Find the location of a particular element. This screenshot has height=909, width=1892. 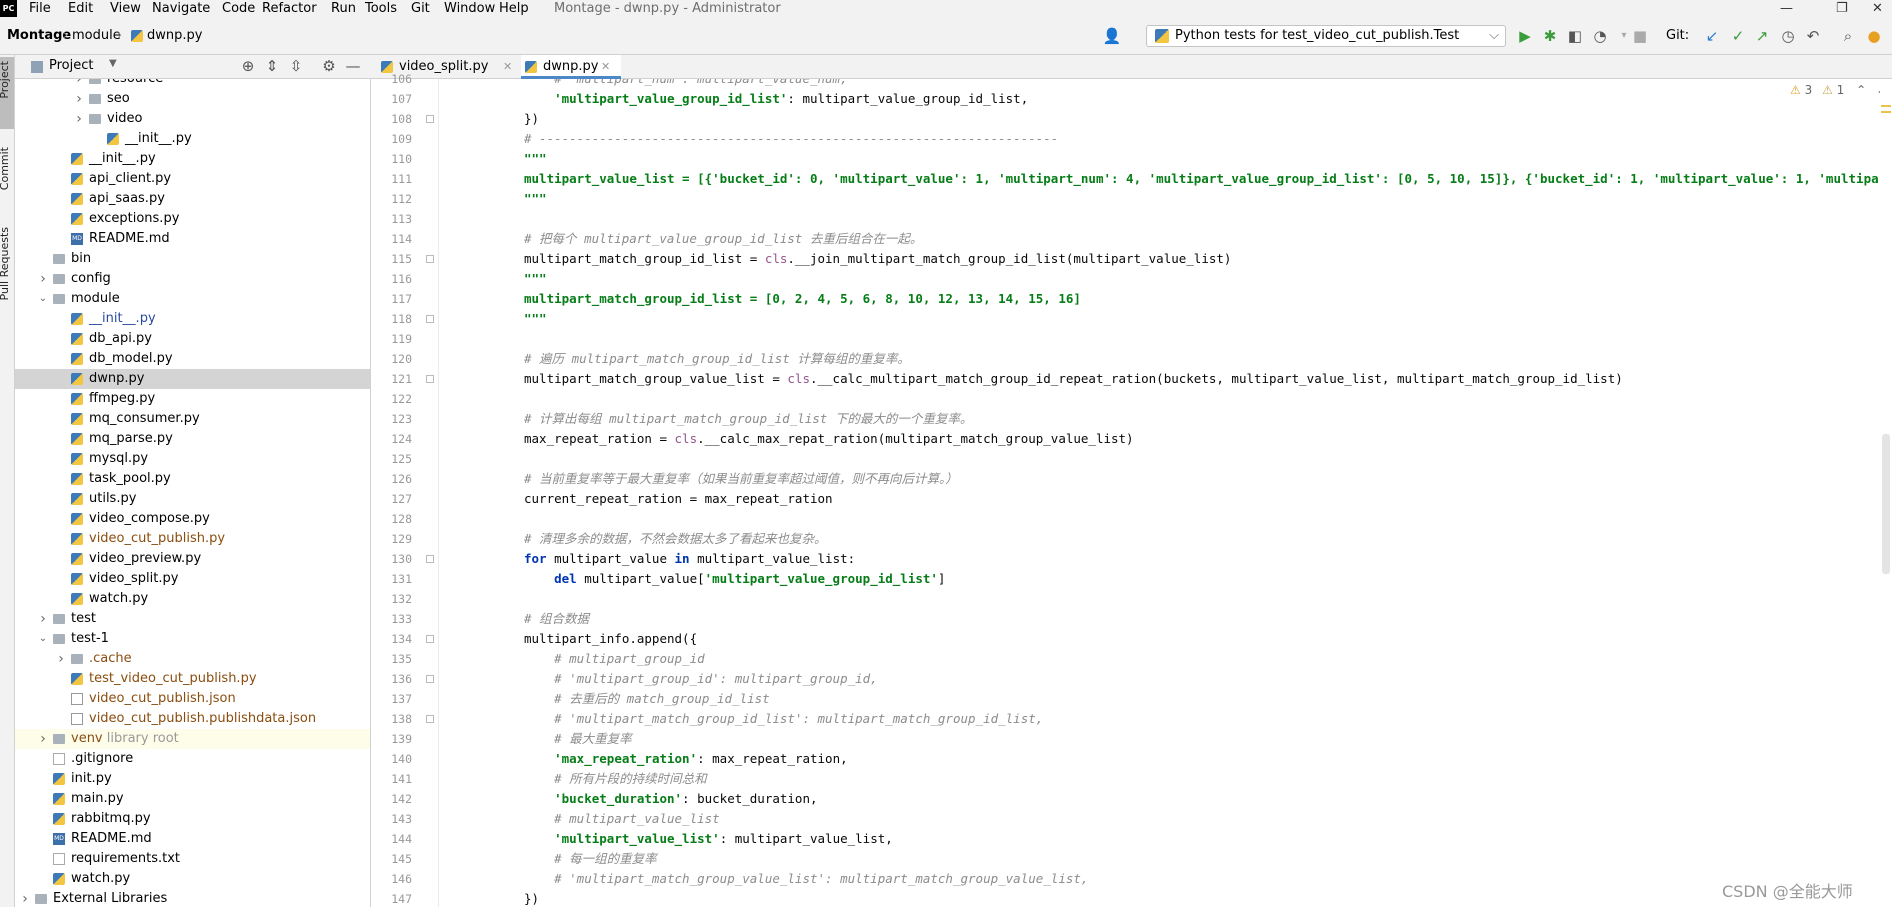

git-rollback-icon: ↶ is located at coordinates (1813, 36).